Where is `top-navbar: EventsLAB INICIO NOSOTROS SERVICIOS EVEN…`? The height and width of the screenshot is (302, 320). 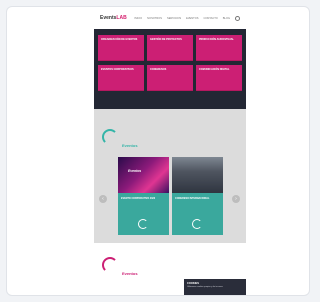
top-navbar: EventsLAB INICIO NOSOTROS SERVICIOS EVEN… is located at coordinates (170, 18).